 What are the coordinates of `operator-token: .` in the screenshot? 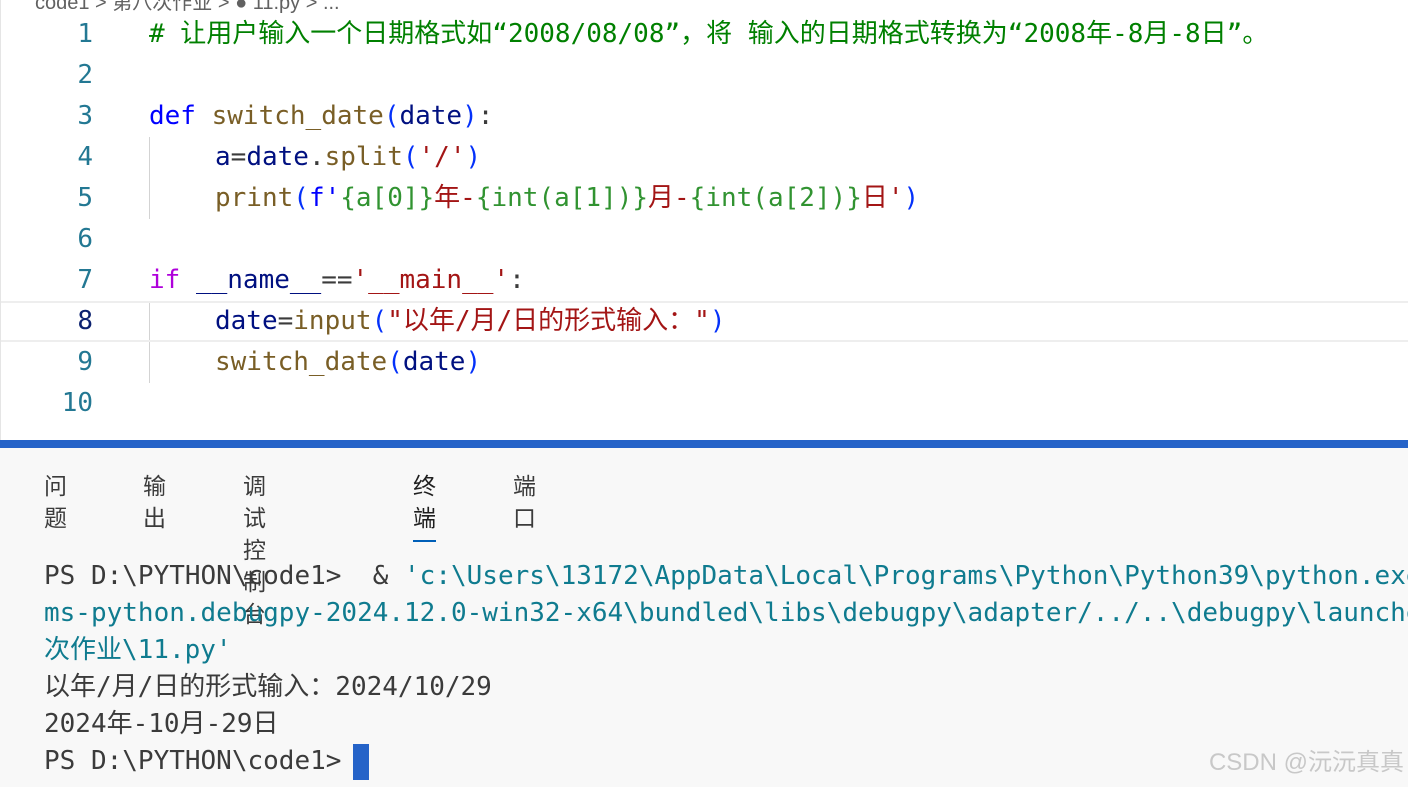 It's located at (316, 157).